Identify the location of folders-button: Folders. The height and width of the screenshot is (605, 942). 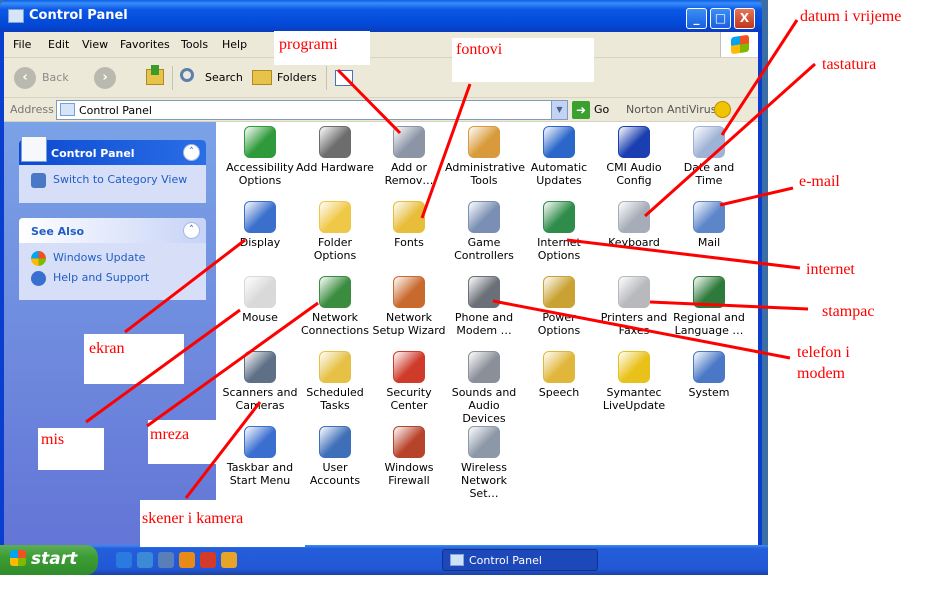
(285, 78).